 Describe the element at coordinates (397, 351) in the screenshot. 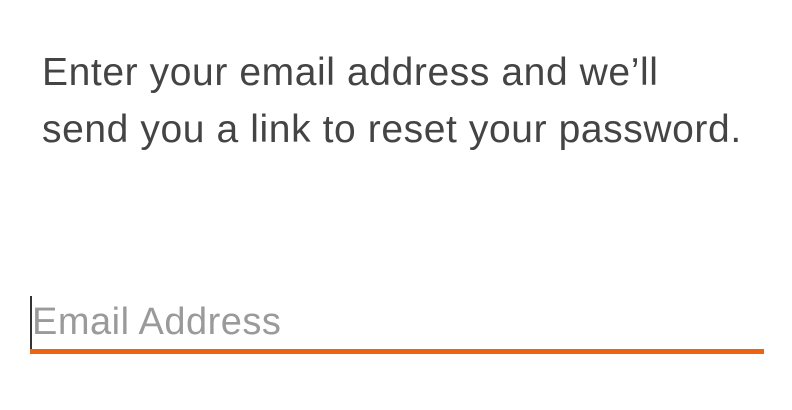

I see `email-field-underline` at that location.